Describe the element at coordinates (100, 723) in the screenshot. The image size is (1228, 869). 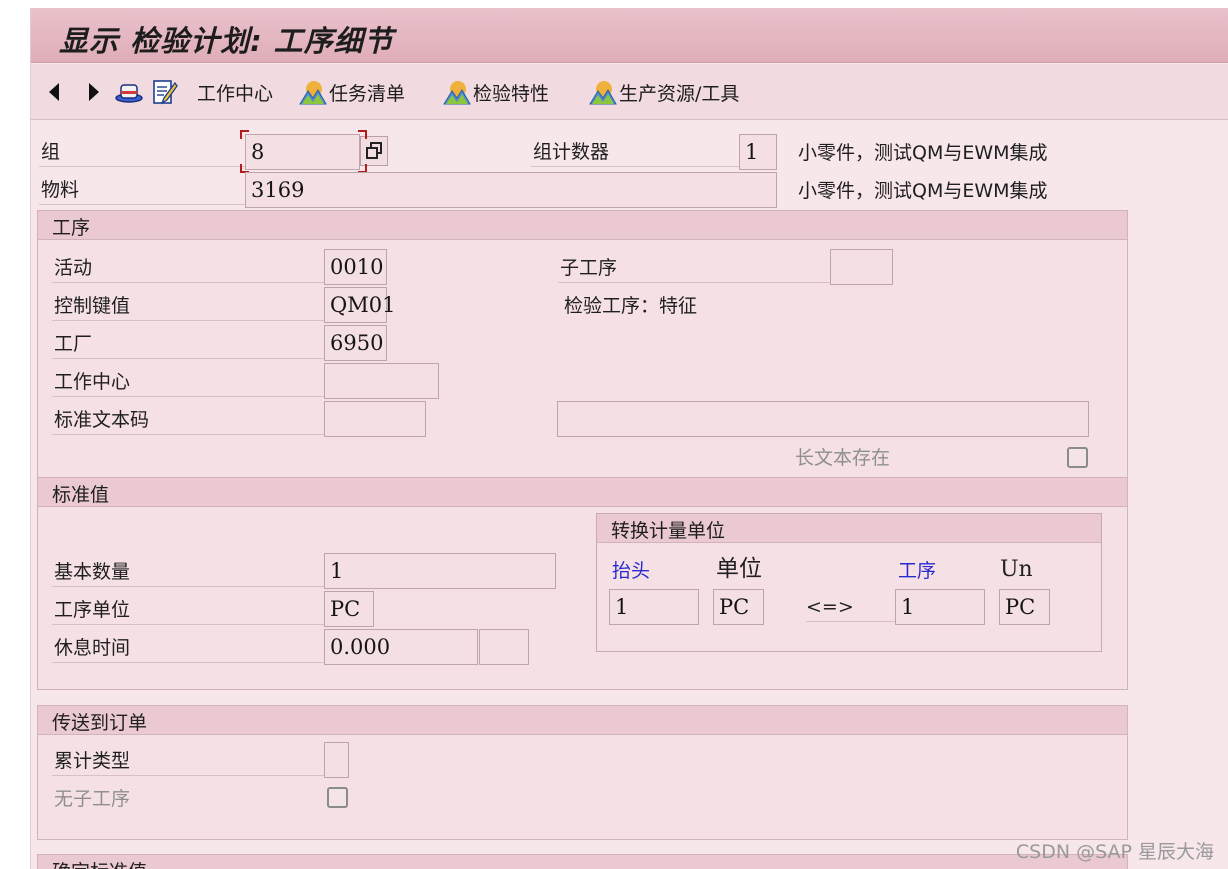
I see `transfer-to-order-title: 传送到订单` at that location.